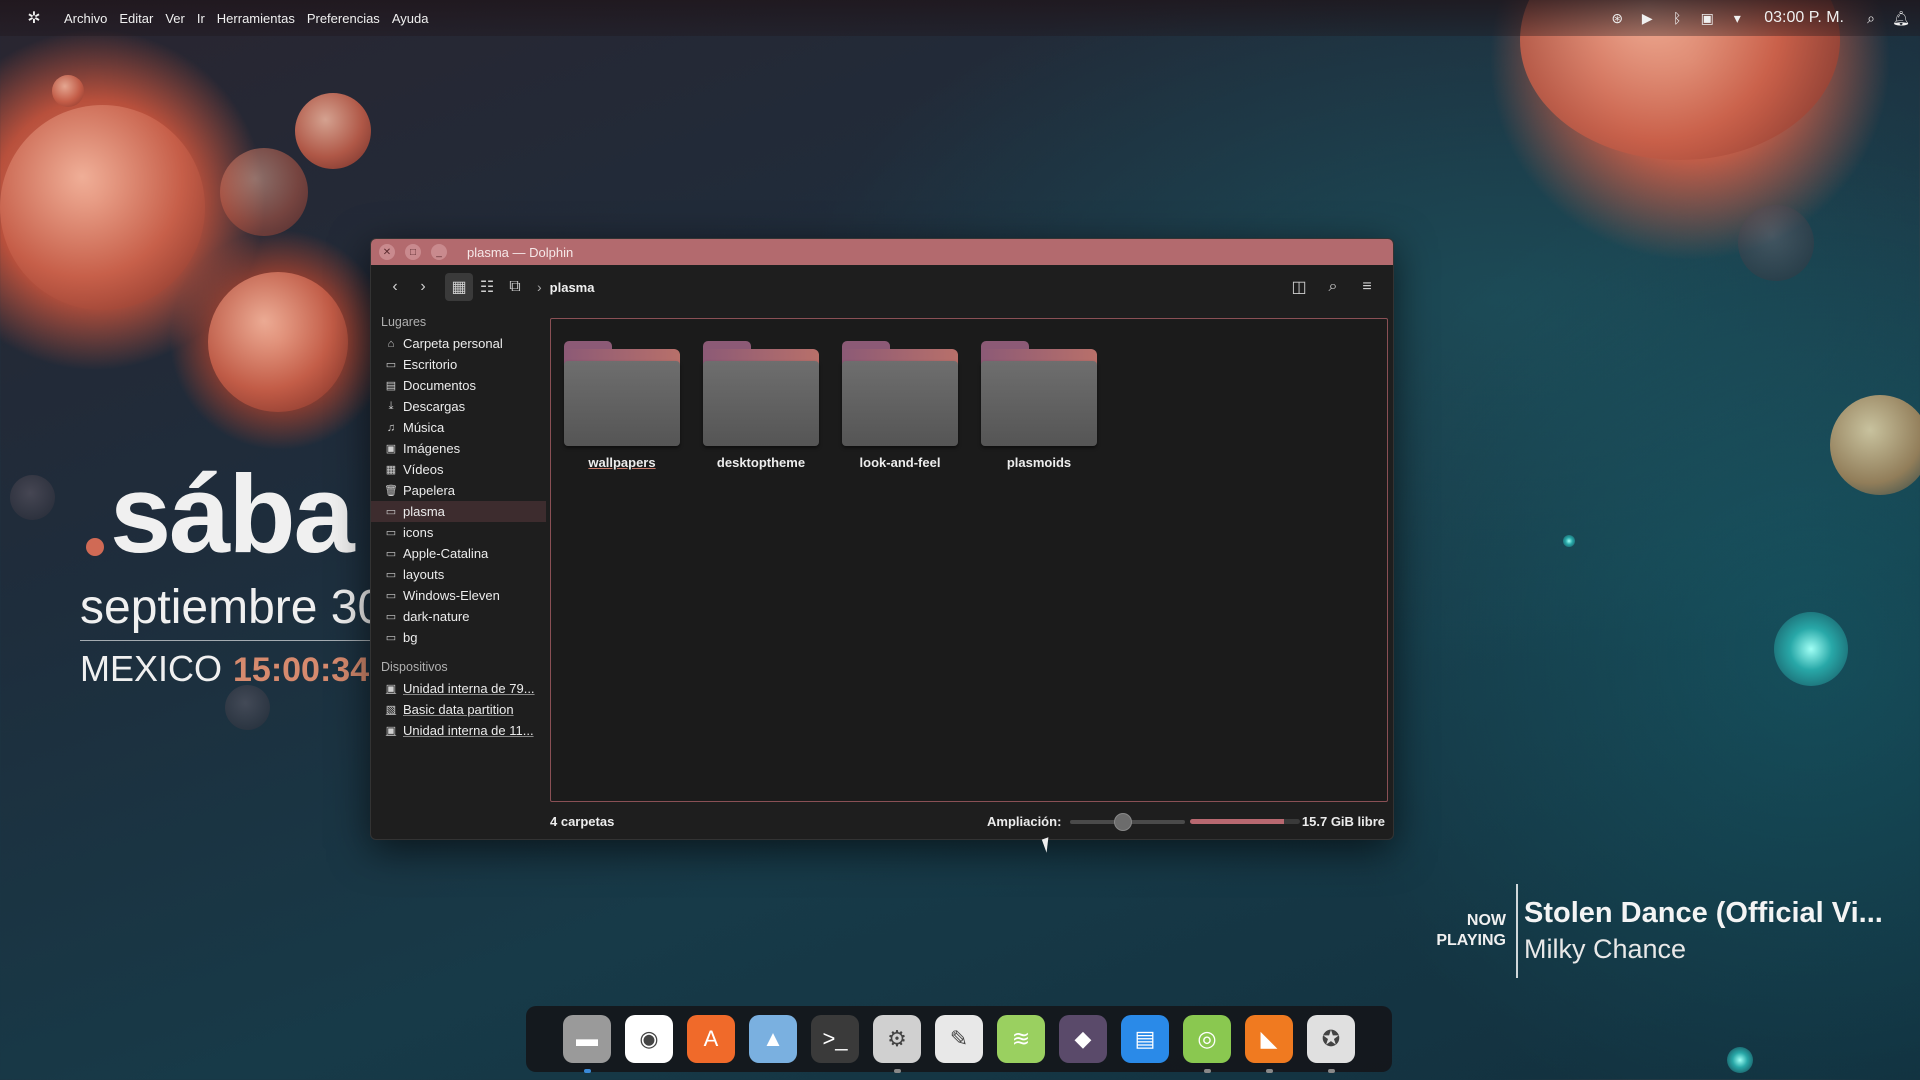 Image resolution: width=1920 pixels, height=1080 pixels. Describe the element at coordinates (515, 287) in the screenshot. I see `details-view-icon: ⧉` at that location.